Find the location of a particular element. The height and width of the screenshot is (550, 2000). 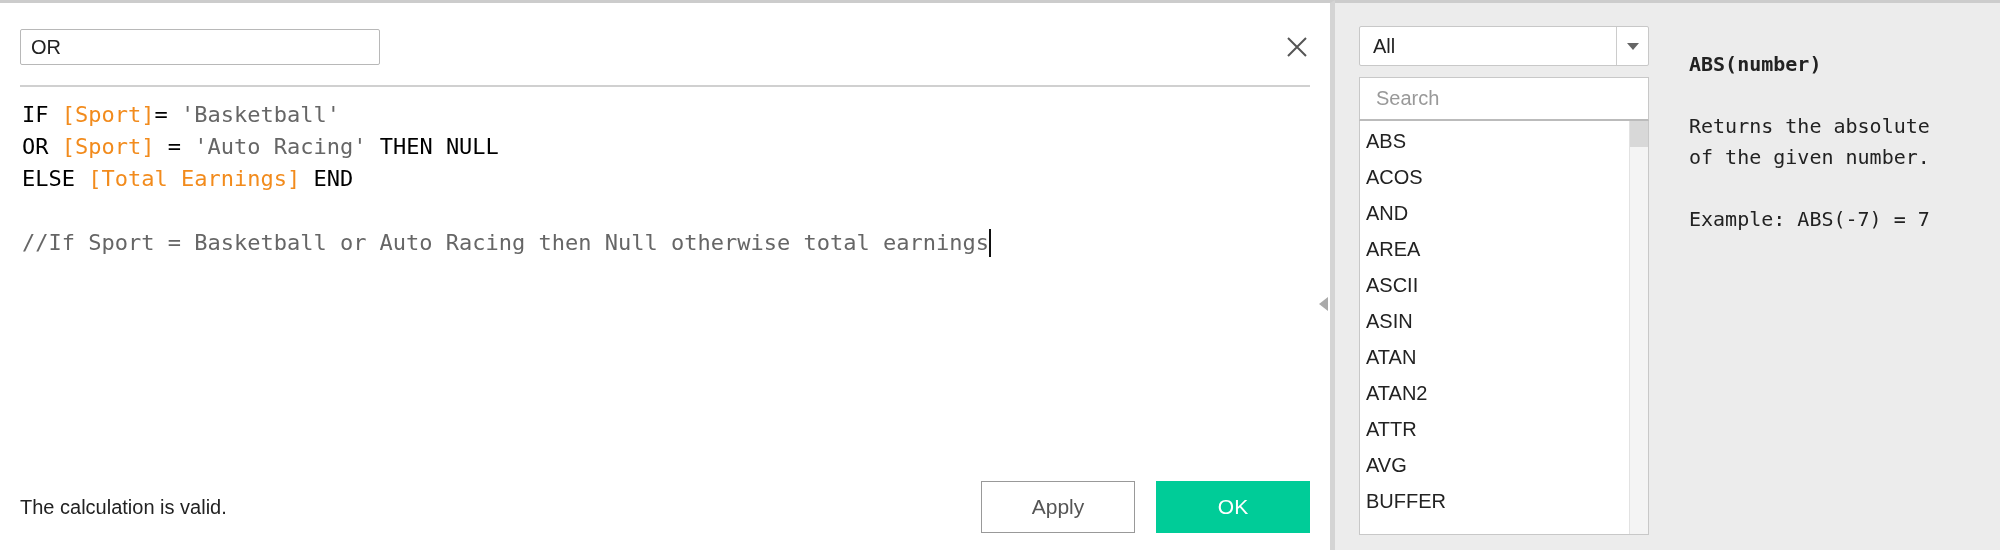

function-description: of the given number. is located at coordinates (1809, 157).